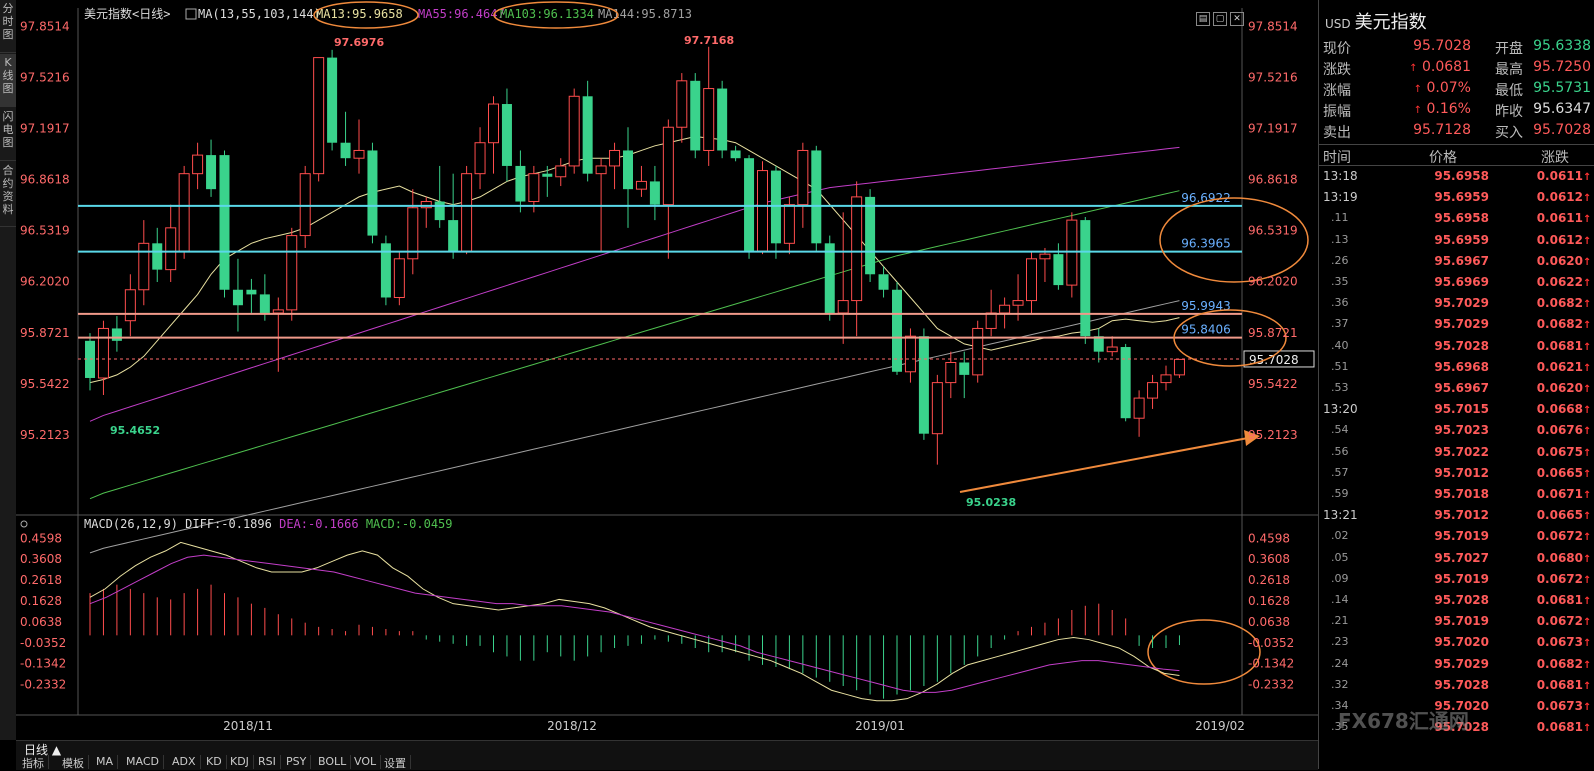  I want to click on tick-price: 95.6959, so click(1461, 239).